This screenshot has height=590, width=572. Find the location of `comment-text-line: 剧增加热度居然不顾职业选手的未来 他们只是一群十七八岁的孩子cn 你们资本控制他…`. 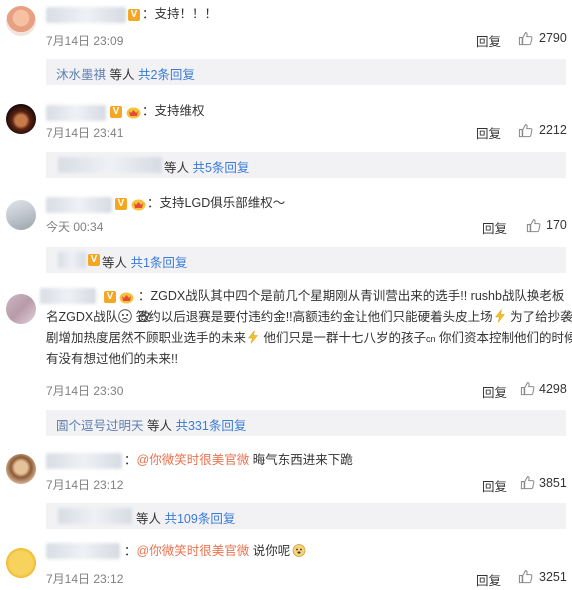

comment-text-line: 剧增加热度居然不顾职业选手的未来 他们只是一群十七八岁的孩子cn 你们资本控制他… is located at coordinates (309, 337).